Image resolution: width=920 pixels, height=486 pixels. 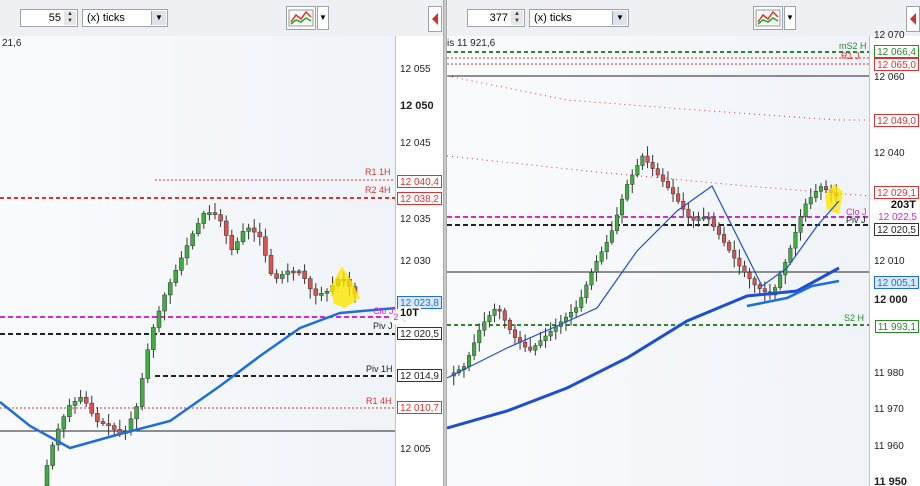 I want to click on y-tick: 11 950, so click(x=891, y=481).